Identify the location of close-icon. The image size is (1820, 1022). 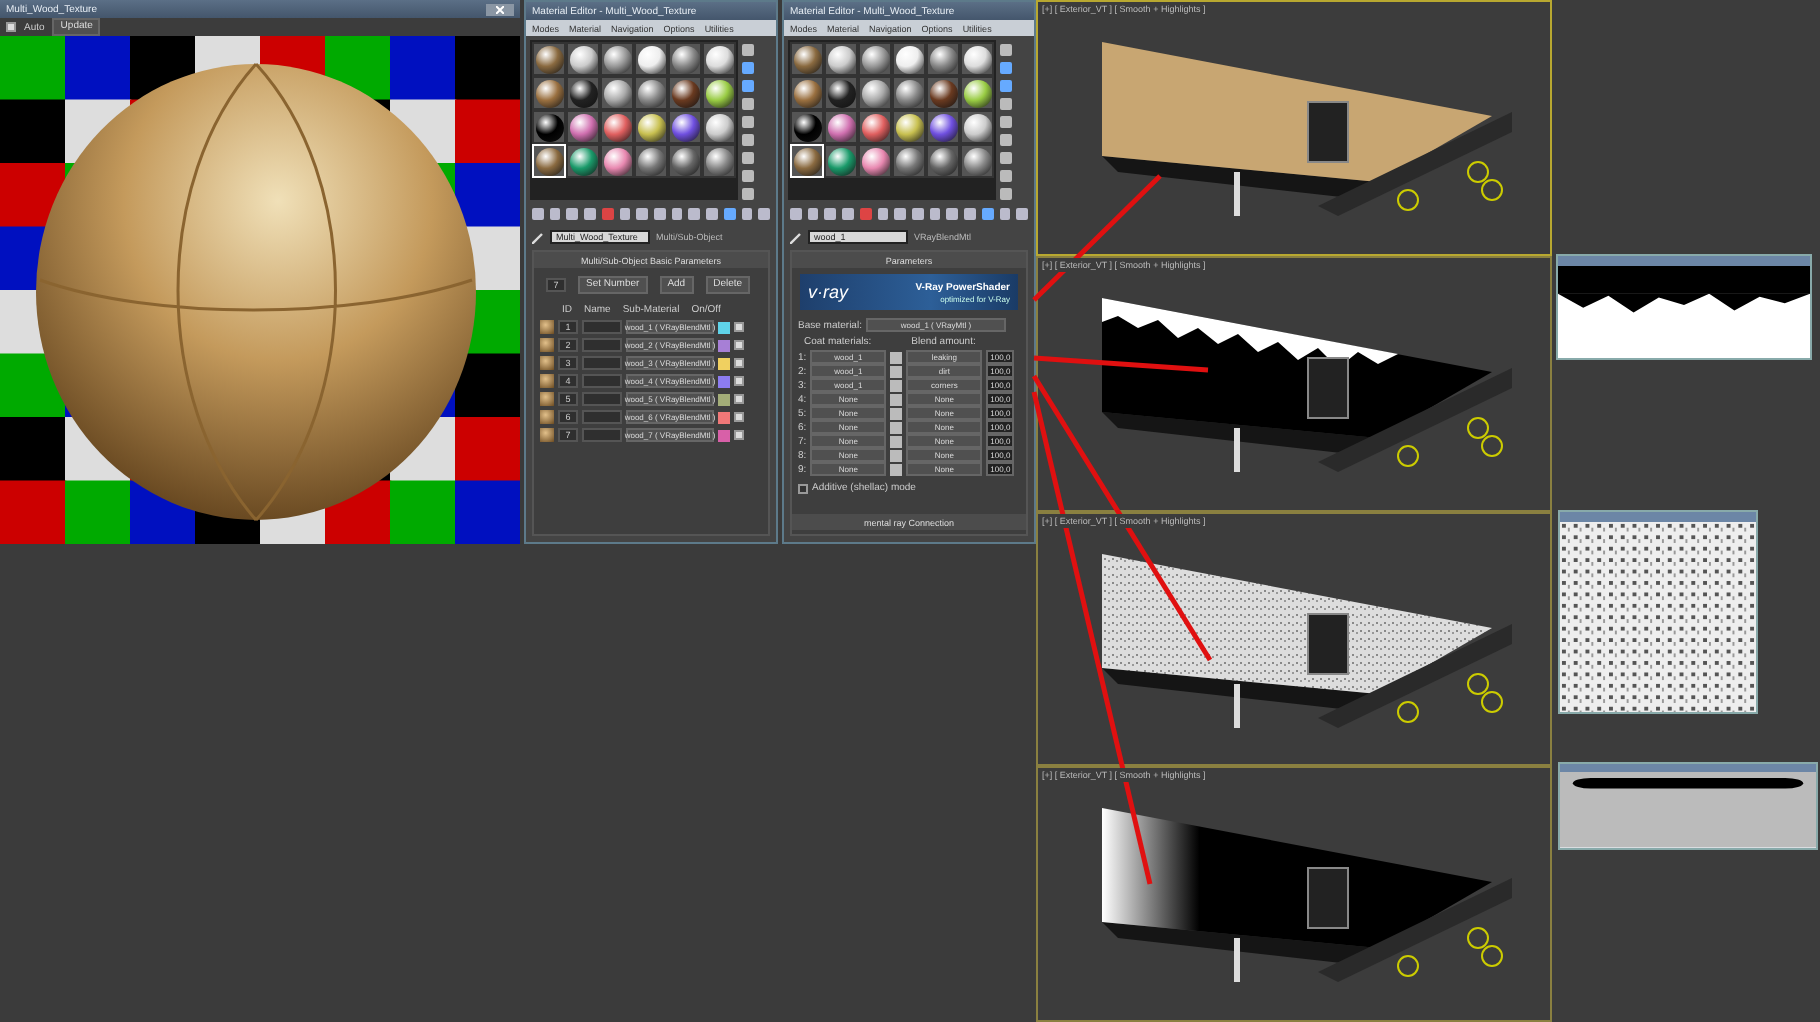
(500, 9).